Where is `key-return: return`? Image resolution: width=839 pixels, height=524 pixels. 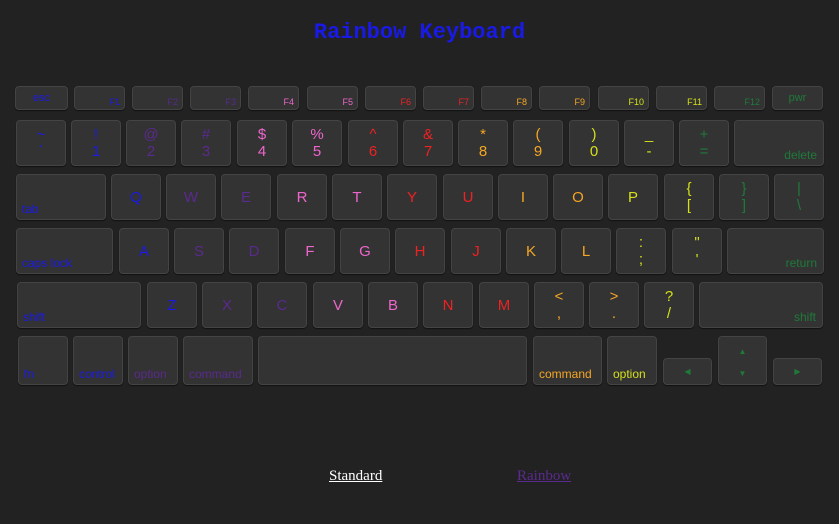
key-return: return is located at coordinates (775, 251).